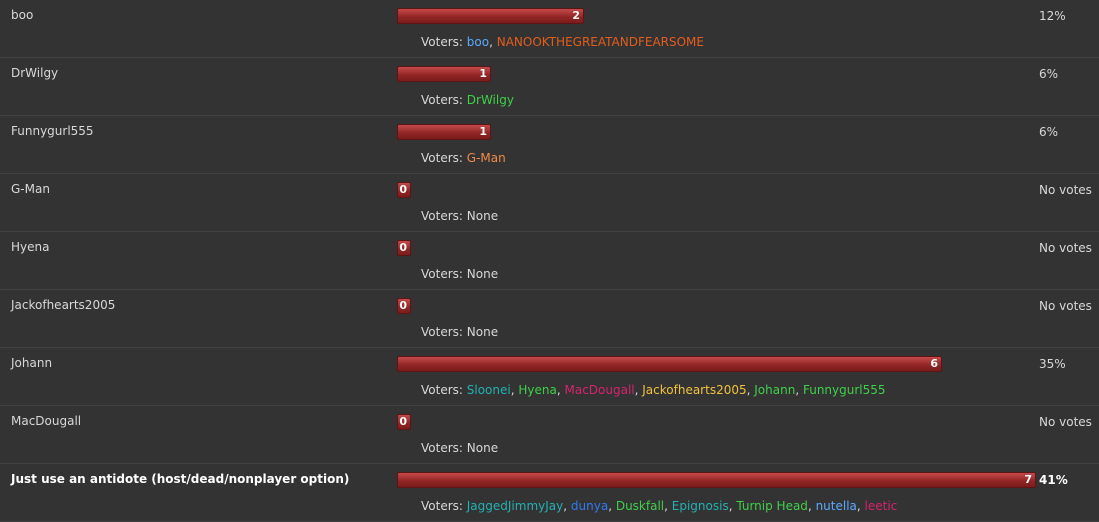  What do you see at coordinates (774, 390) in the screenshot?
I see `voter-link: Johann` at bounding box center [774, 390].